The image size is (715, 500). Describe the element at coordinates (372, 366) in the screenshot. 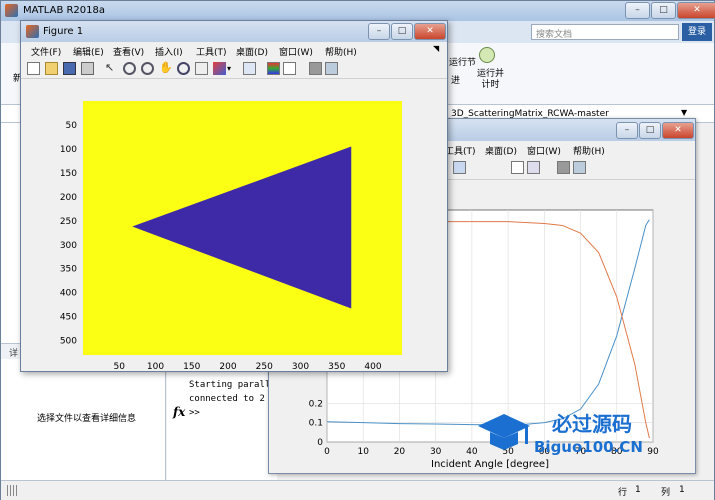

I see `x-tick-label: 400` at that location.